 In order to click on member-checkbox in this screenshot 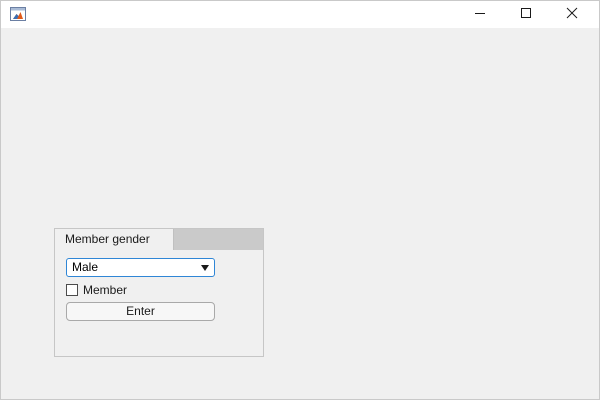, I will do `click(72, 290)`.